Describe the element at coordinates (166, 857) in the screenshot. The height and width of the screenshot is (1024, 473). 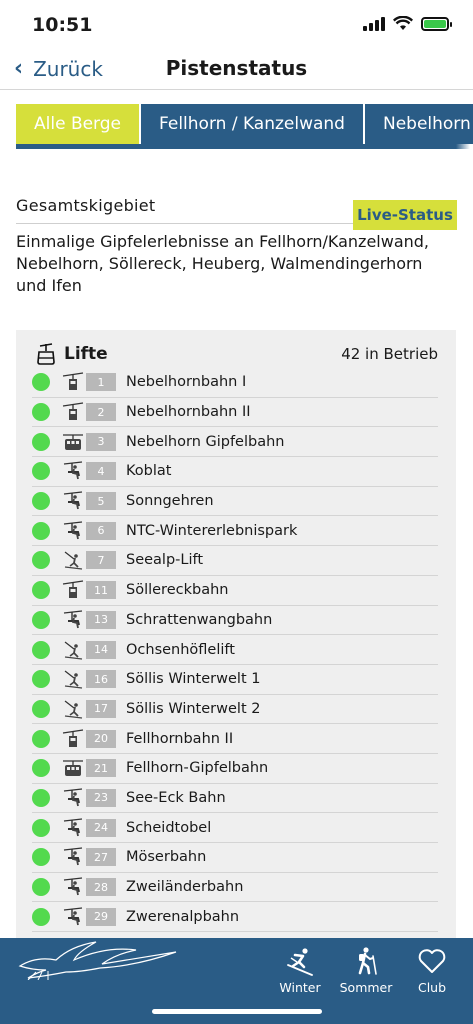
I see `lift-name: Möserbahn` at that location.